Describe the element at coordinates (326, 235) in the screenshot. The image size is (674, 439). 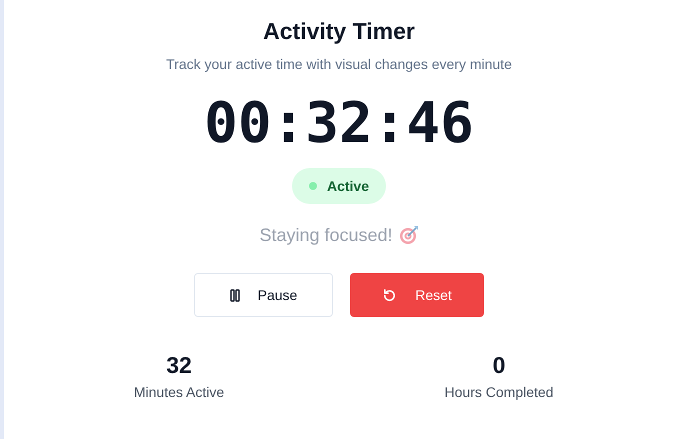
I see `status-message: Staying focused!` at that location.